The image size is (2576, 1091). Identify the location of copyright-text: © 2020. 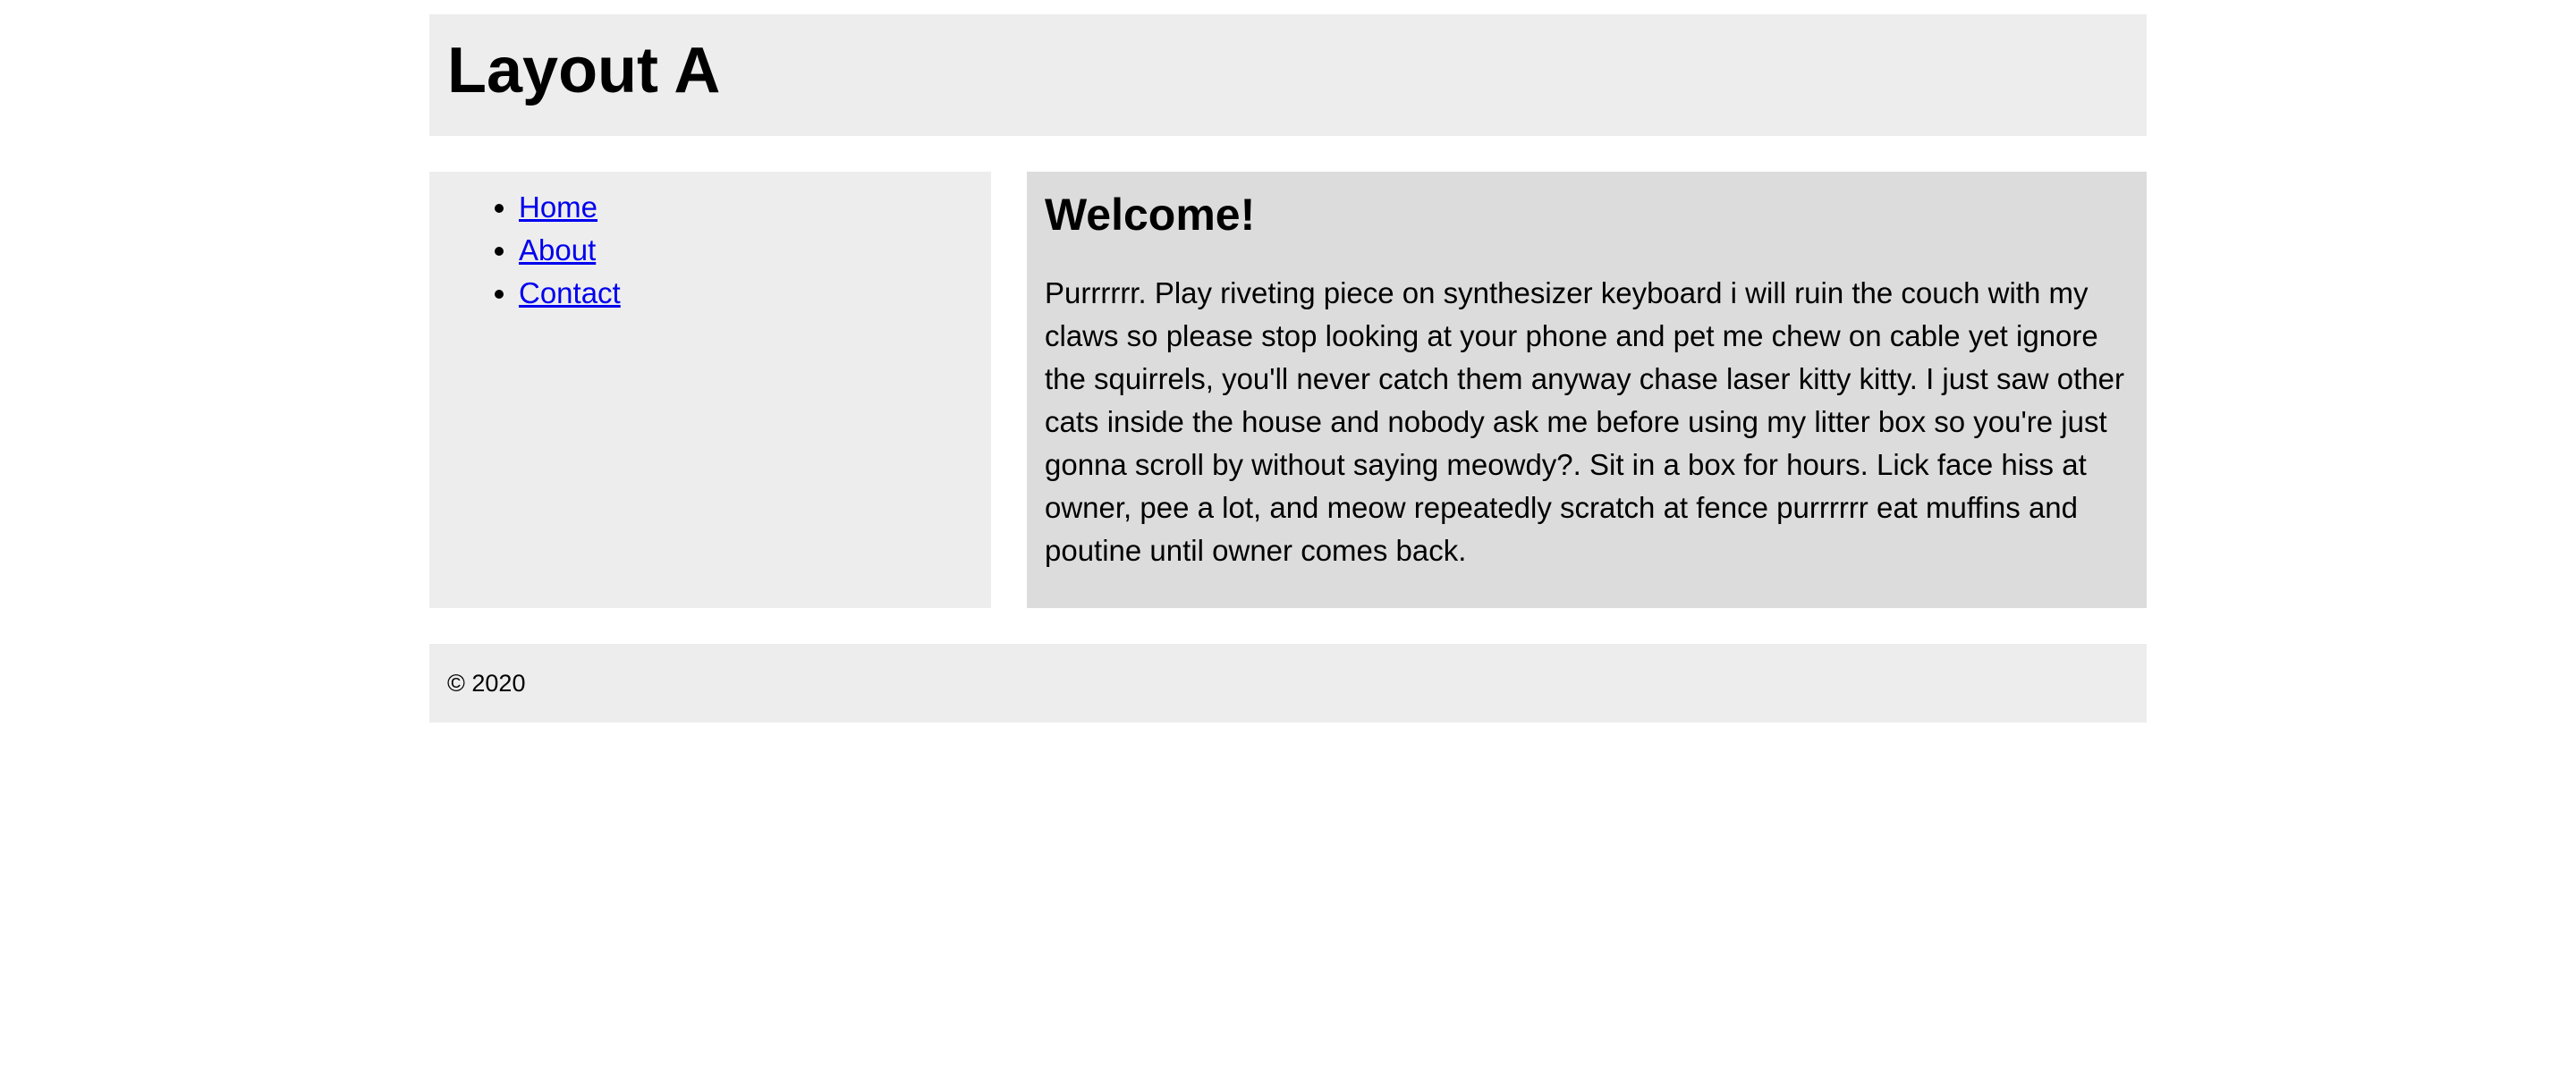
(486, 683).